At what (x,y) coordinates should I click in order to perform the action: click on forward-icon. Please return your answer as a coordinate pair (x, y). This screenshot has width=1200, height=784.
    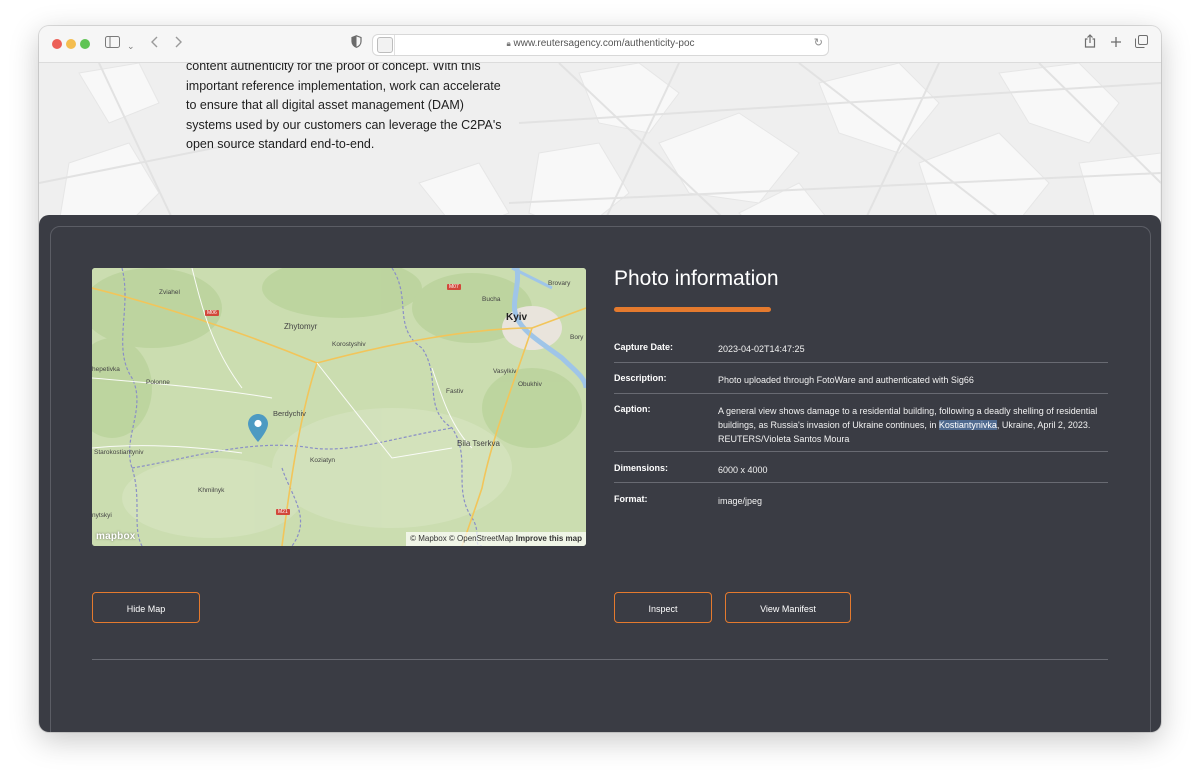
    Looking at the image, I should click on (179, 44).